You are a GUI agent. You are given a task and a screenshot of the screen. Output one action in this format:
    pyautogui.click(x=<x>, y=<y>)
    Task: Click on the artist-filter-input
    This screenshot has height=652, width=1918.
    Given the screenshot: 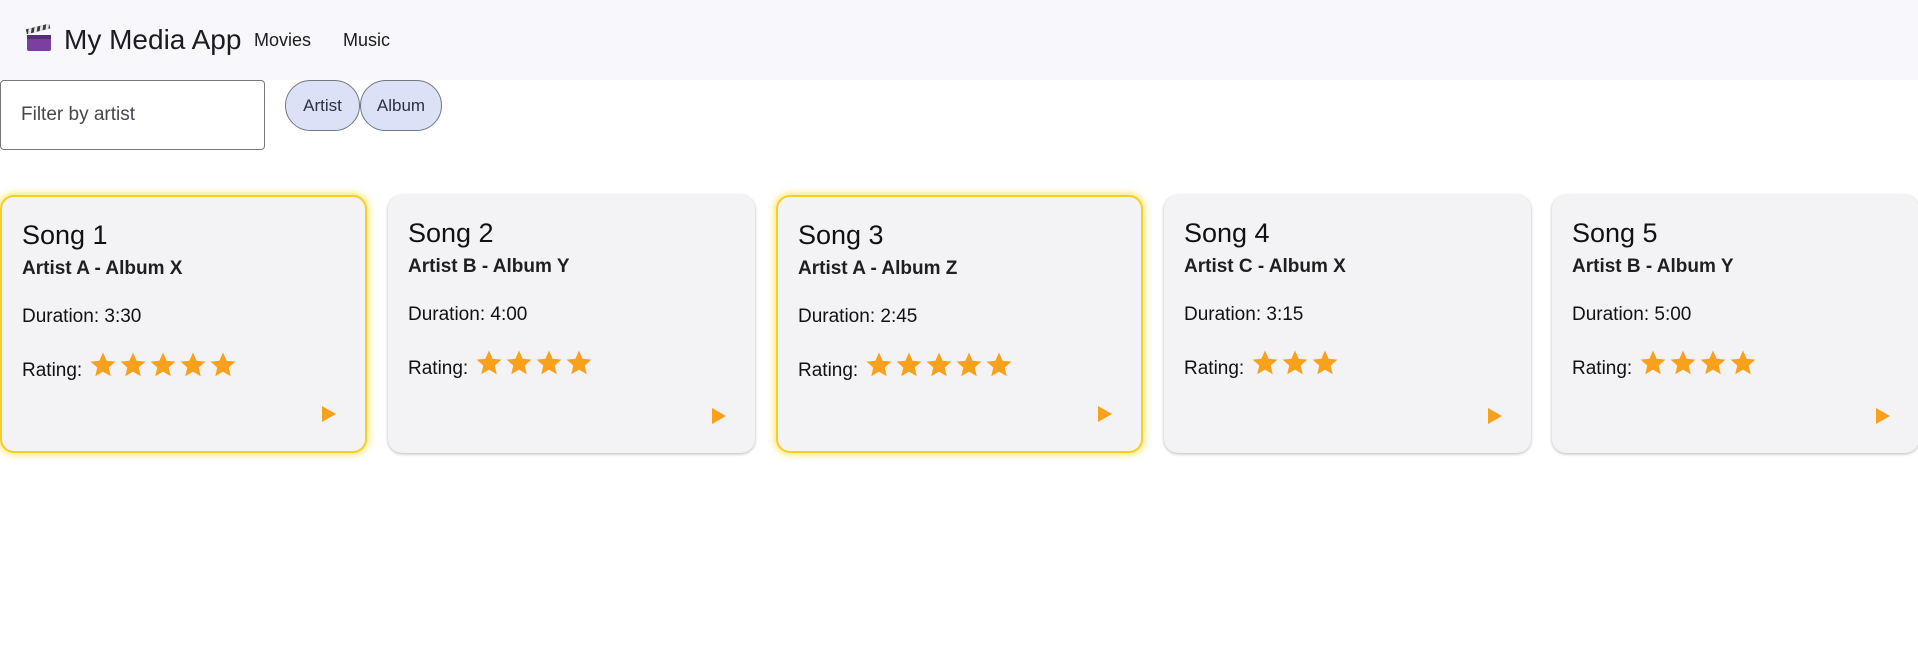 What is the action you would take?
    pyautogui.click(x=132, y=115)
    